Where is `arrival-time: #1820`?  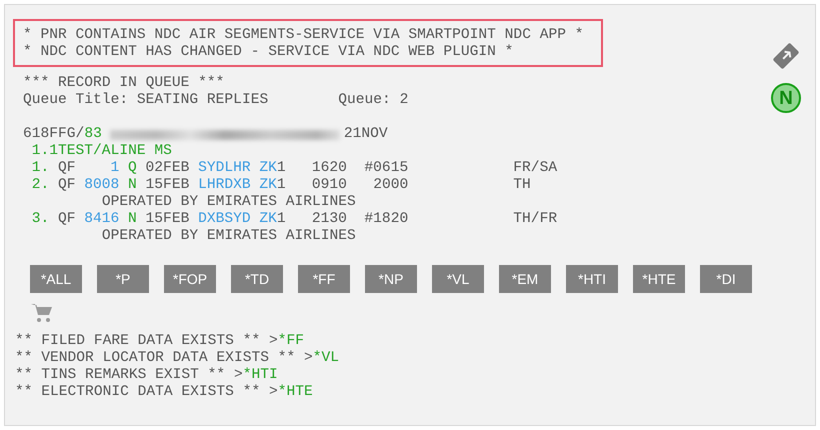
arrival-time: #1820 is located at coordinates (386, 219).